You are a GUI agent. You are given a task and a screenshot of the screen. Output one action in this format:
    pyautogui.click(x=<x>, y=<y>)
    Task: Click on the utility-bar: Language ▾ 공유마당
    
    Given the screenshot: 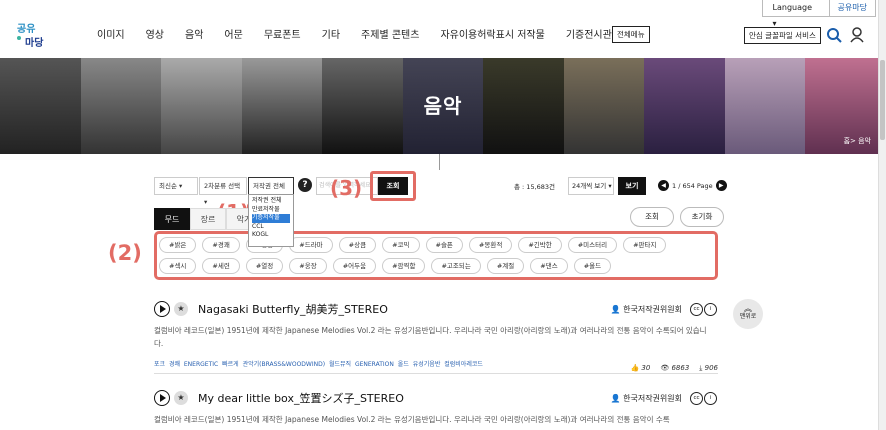 What is the action you would take?
    pyautogui.click(x=818, y=14)
    